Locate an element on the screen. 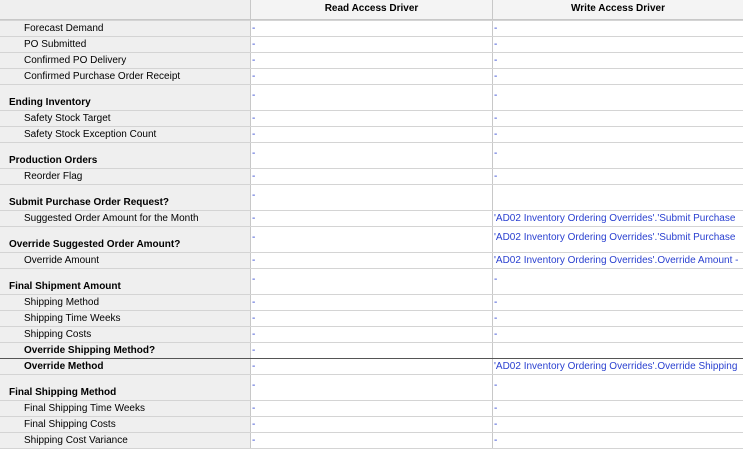  table-row: Confirmed Purchase Order Receipt - - is located at coordinates (371, 77).